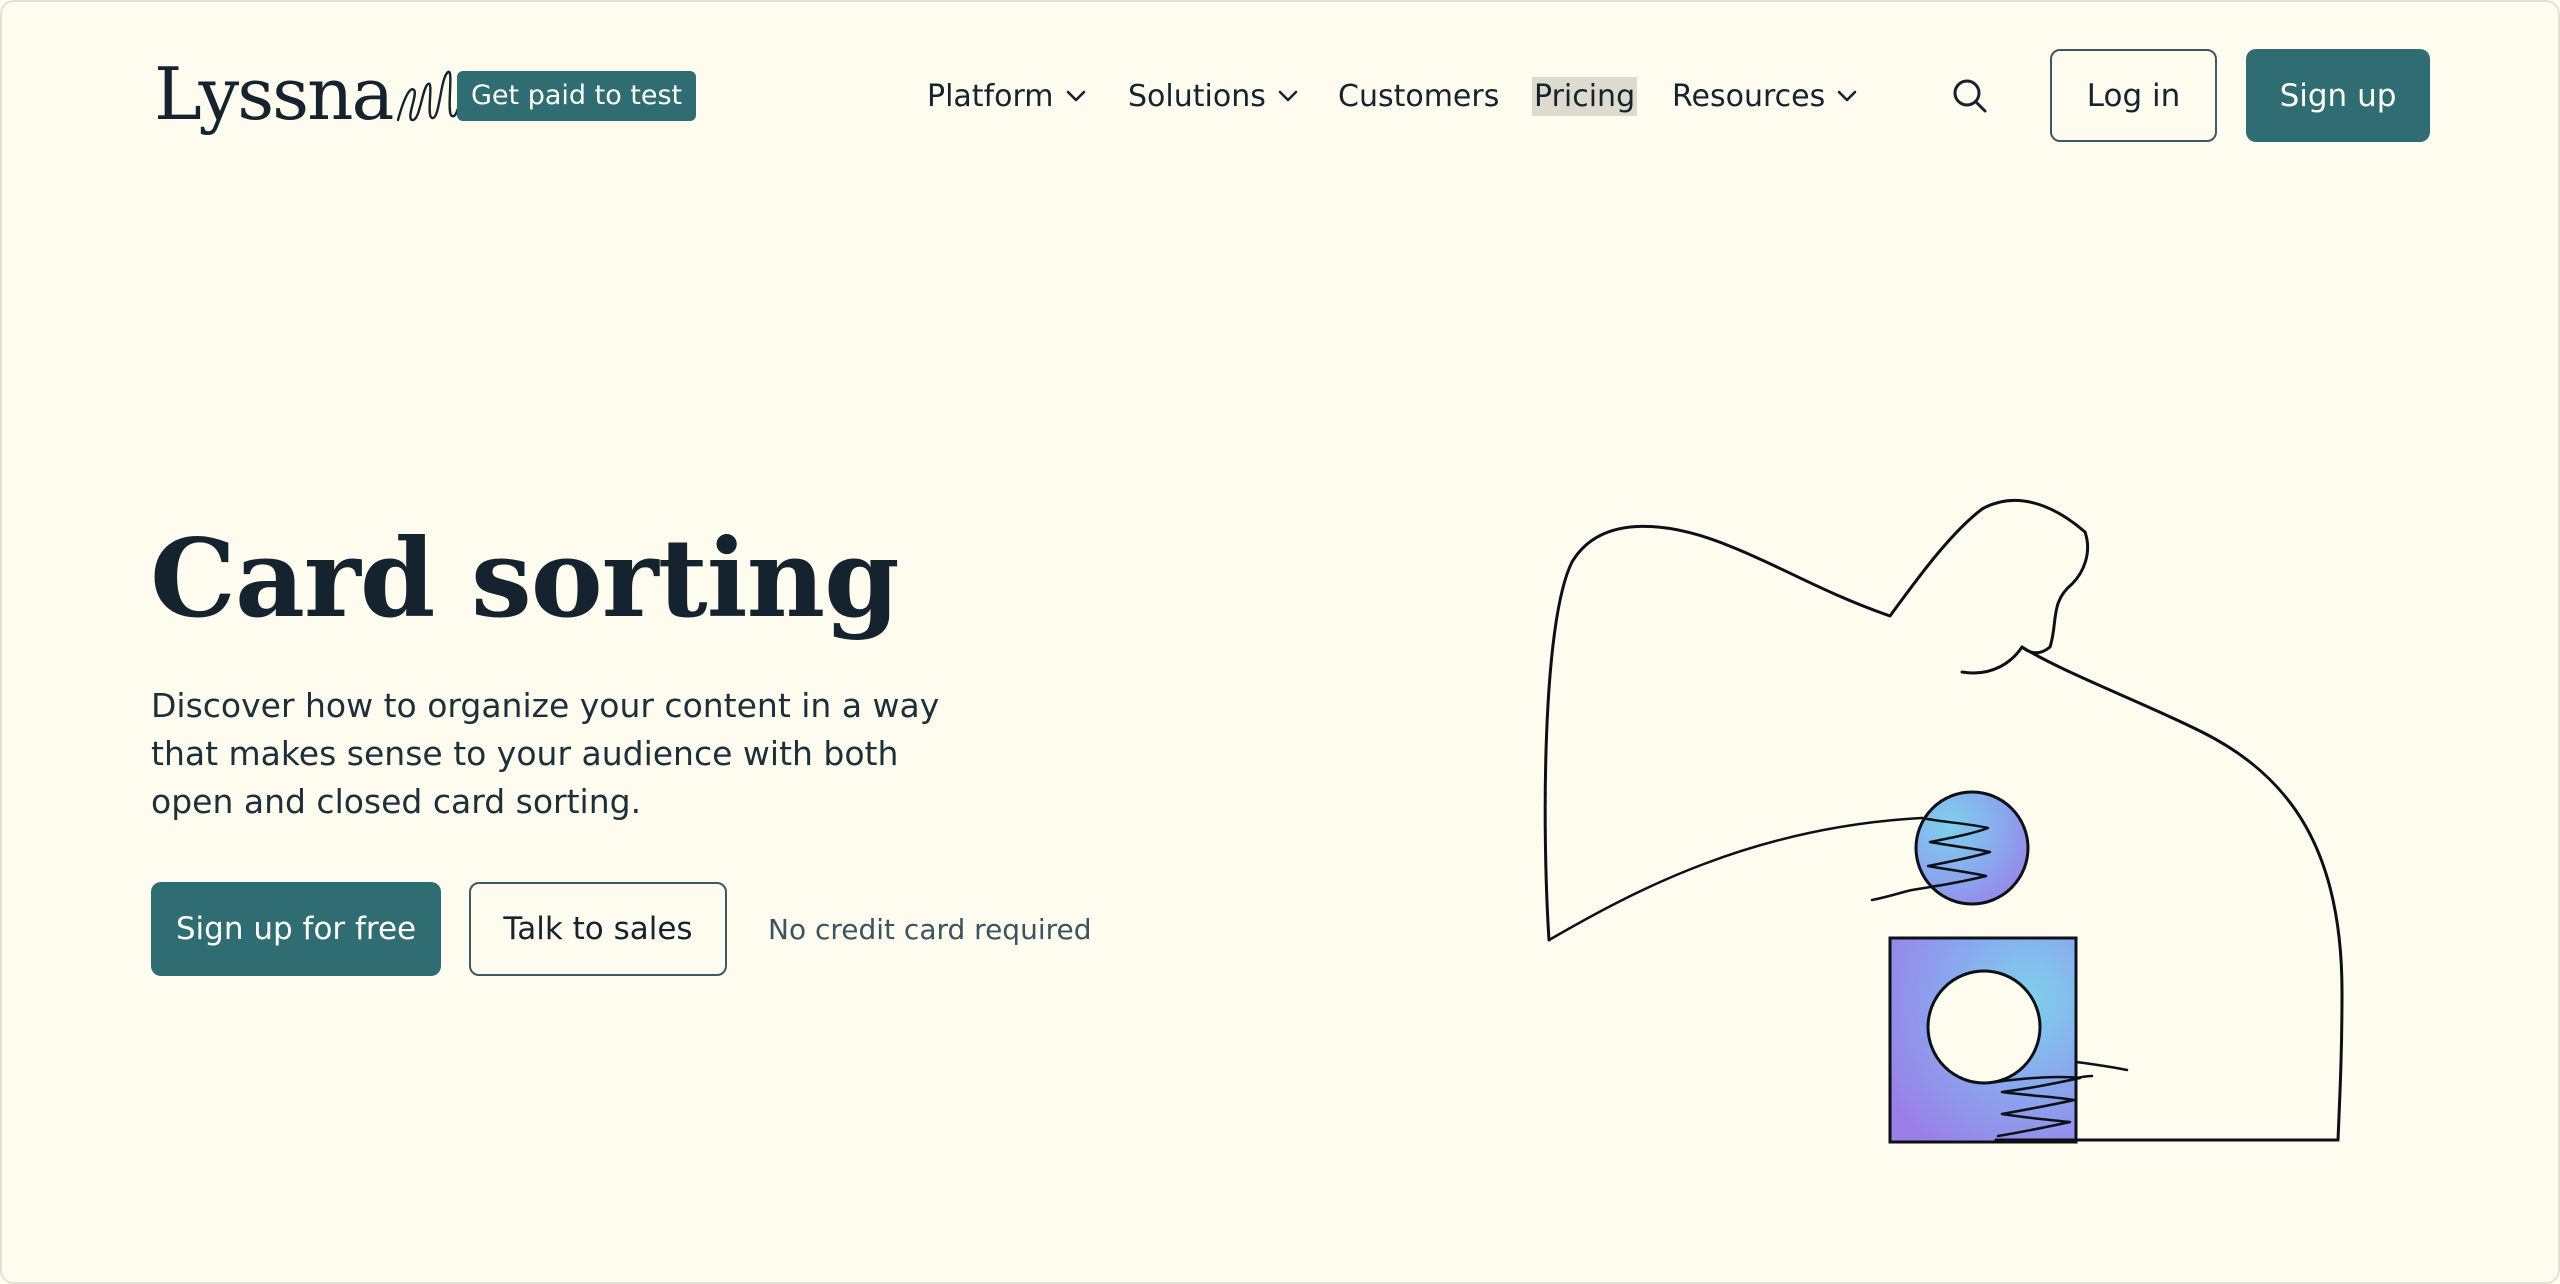 The image size is (2560, 1284). What do you see at coordinates (1197, 96) in the screenshot?
I see `nav-label: Solutions` at bounding box center [1197, 96].